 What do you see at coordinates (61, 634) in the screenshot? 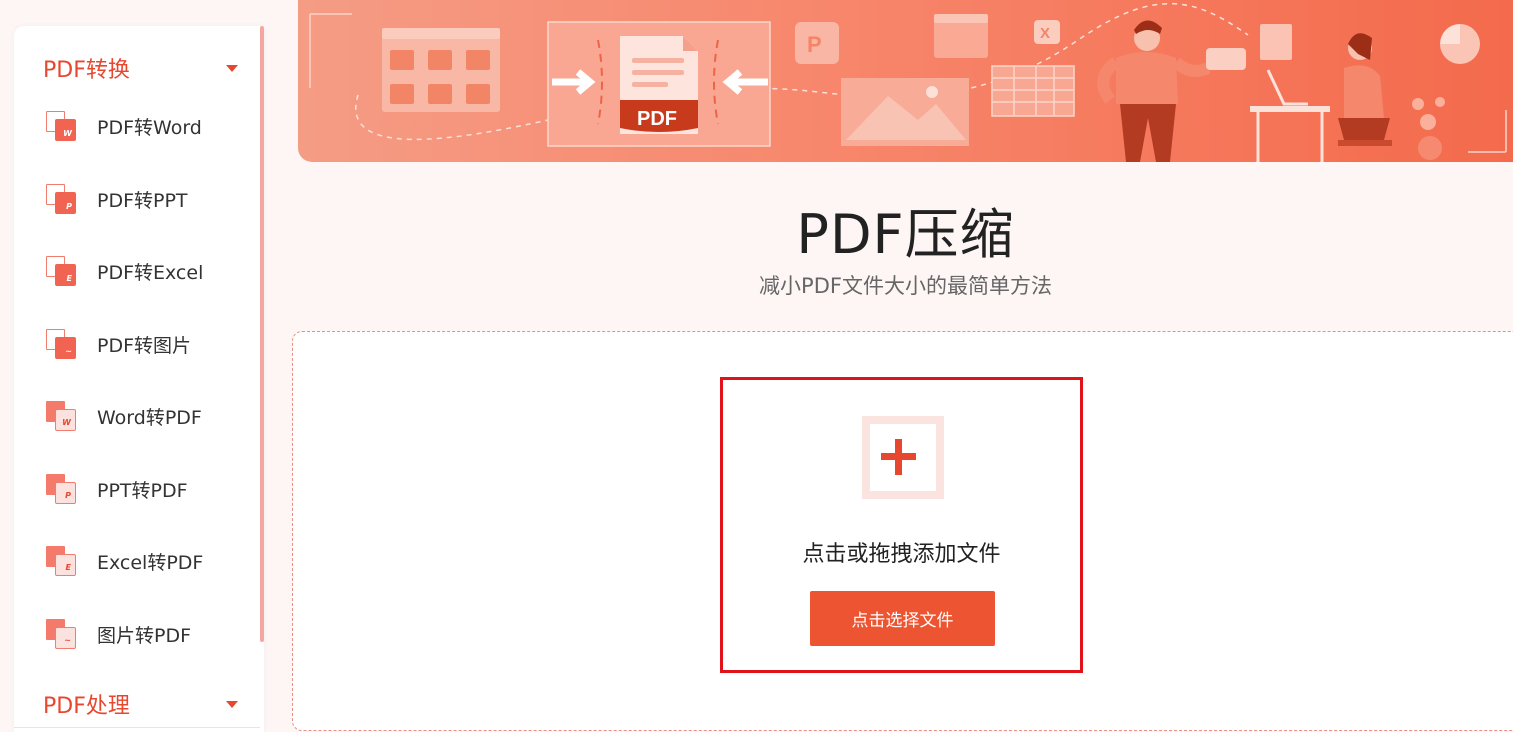
I see `image-to-pdf-icon: ~` at bounding box center [61, 634].